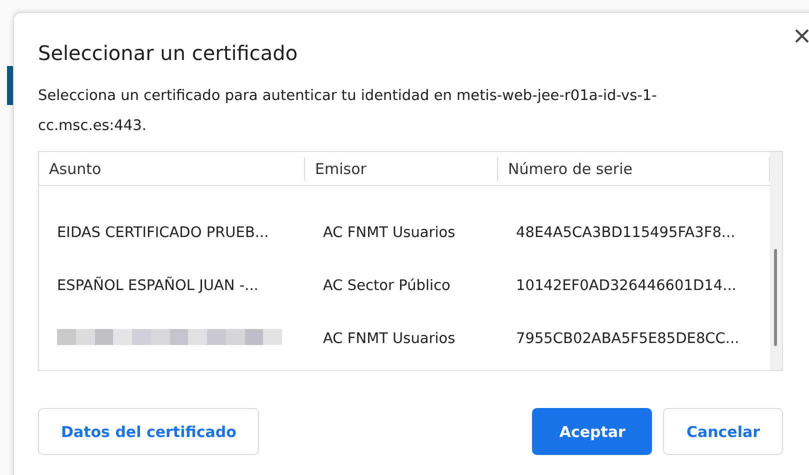 This screenshot has height=475, width=809. What do you see at coordinates (401, 168) in the screenshot?
I see `column-header: Emisor` at bounding box center [401, 168].